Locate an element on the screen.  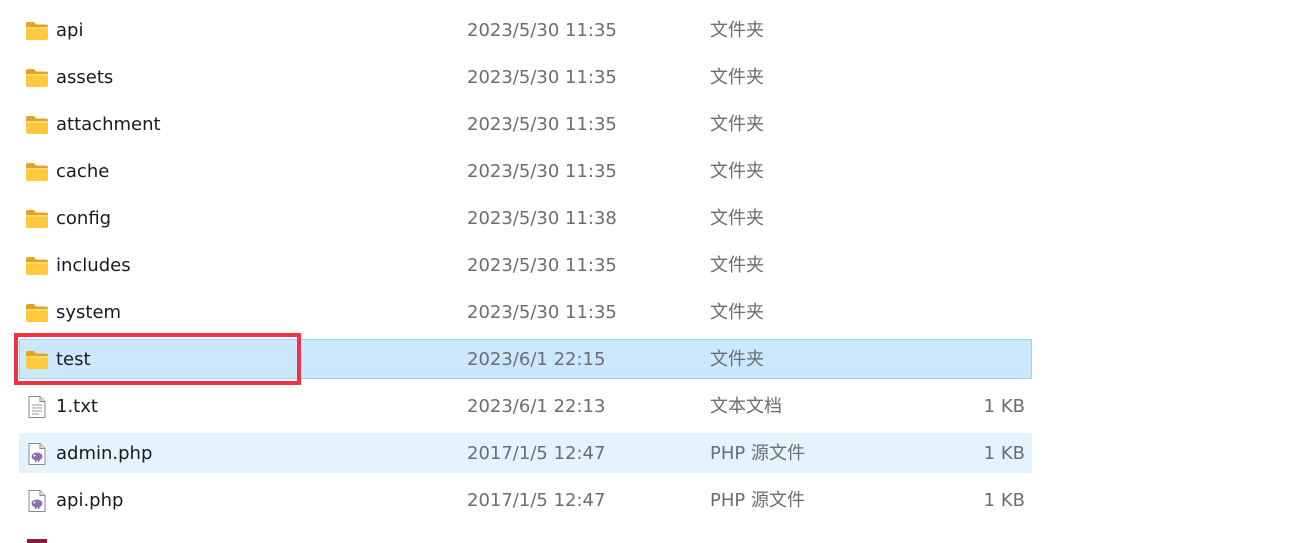
file-name: api is located at coordinates (70, 30).